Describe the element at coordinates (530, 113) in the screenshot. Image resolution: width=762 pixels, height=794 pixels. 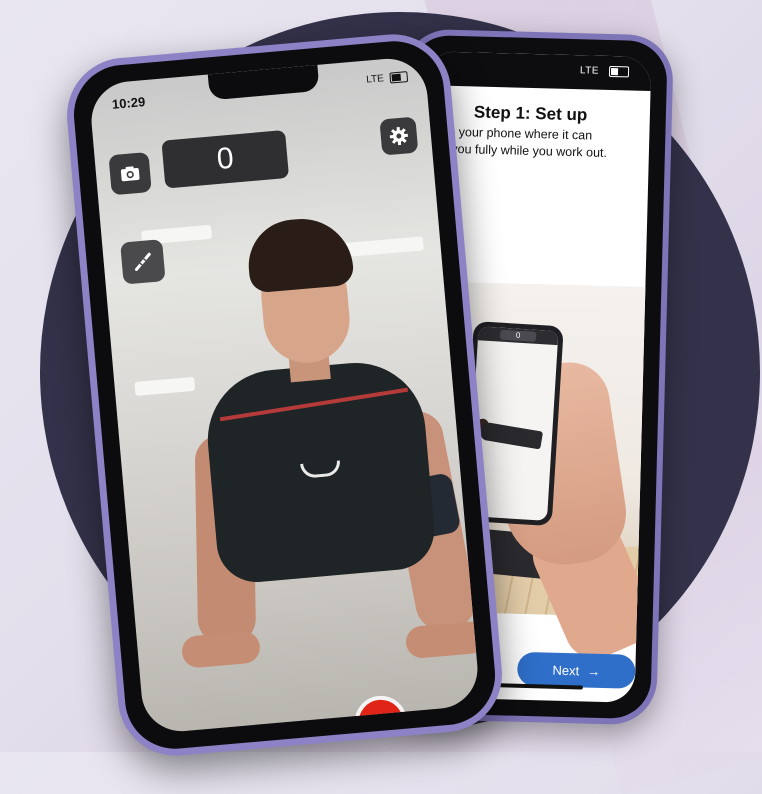
I see `step-title: Step 1: Set up` at that location.